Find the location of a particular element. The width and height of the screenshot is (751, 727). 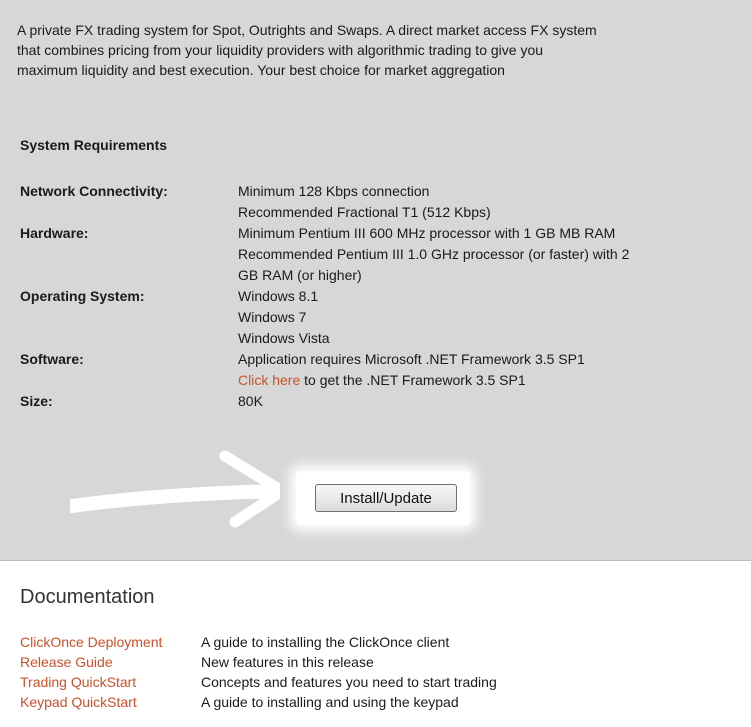

requirement-line: Windows 8.1 is located at coordinates (278, 296).